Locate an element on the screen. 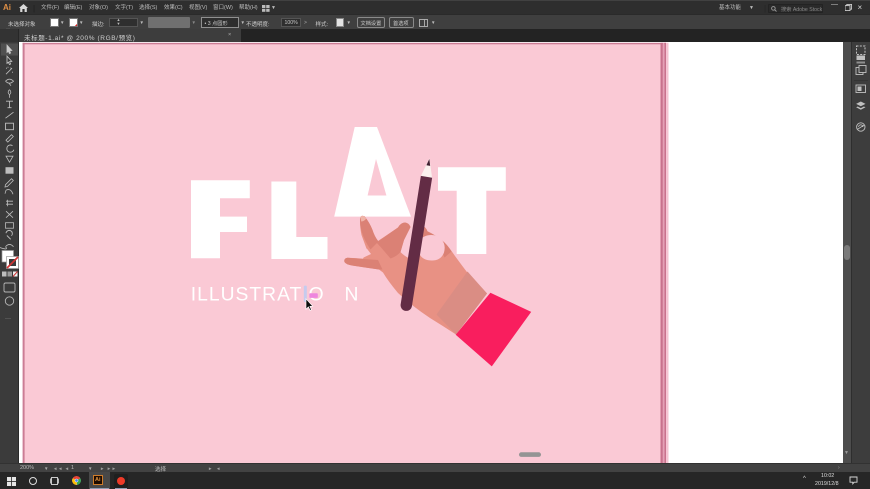 The image size is (870, 489). svg-text: N is located at coordinates (352, 294).